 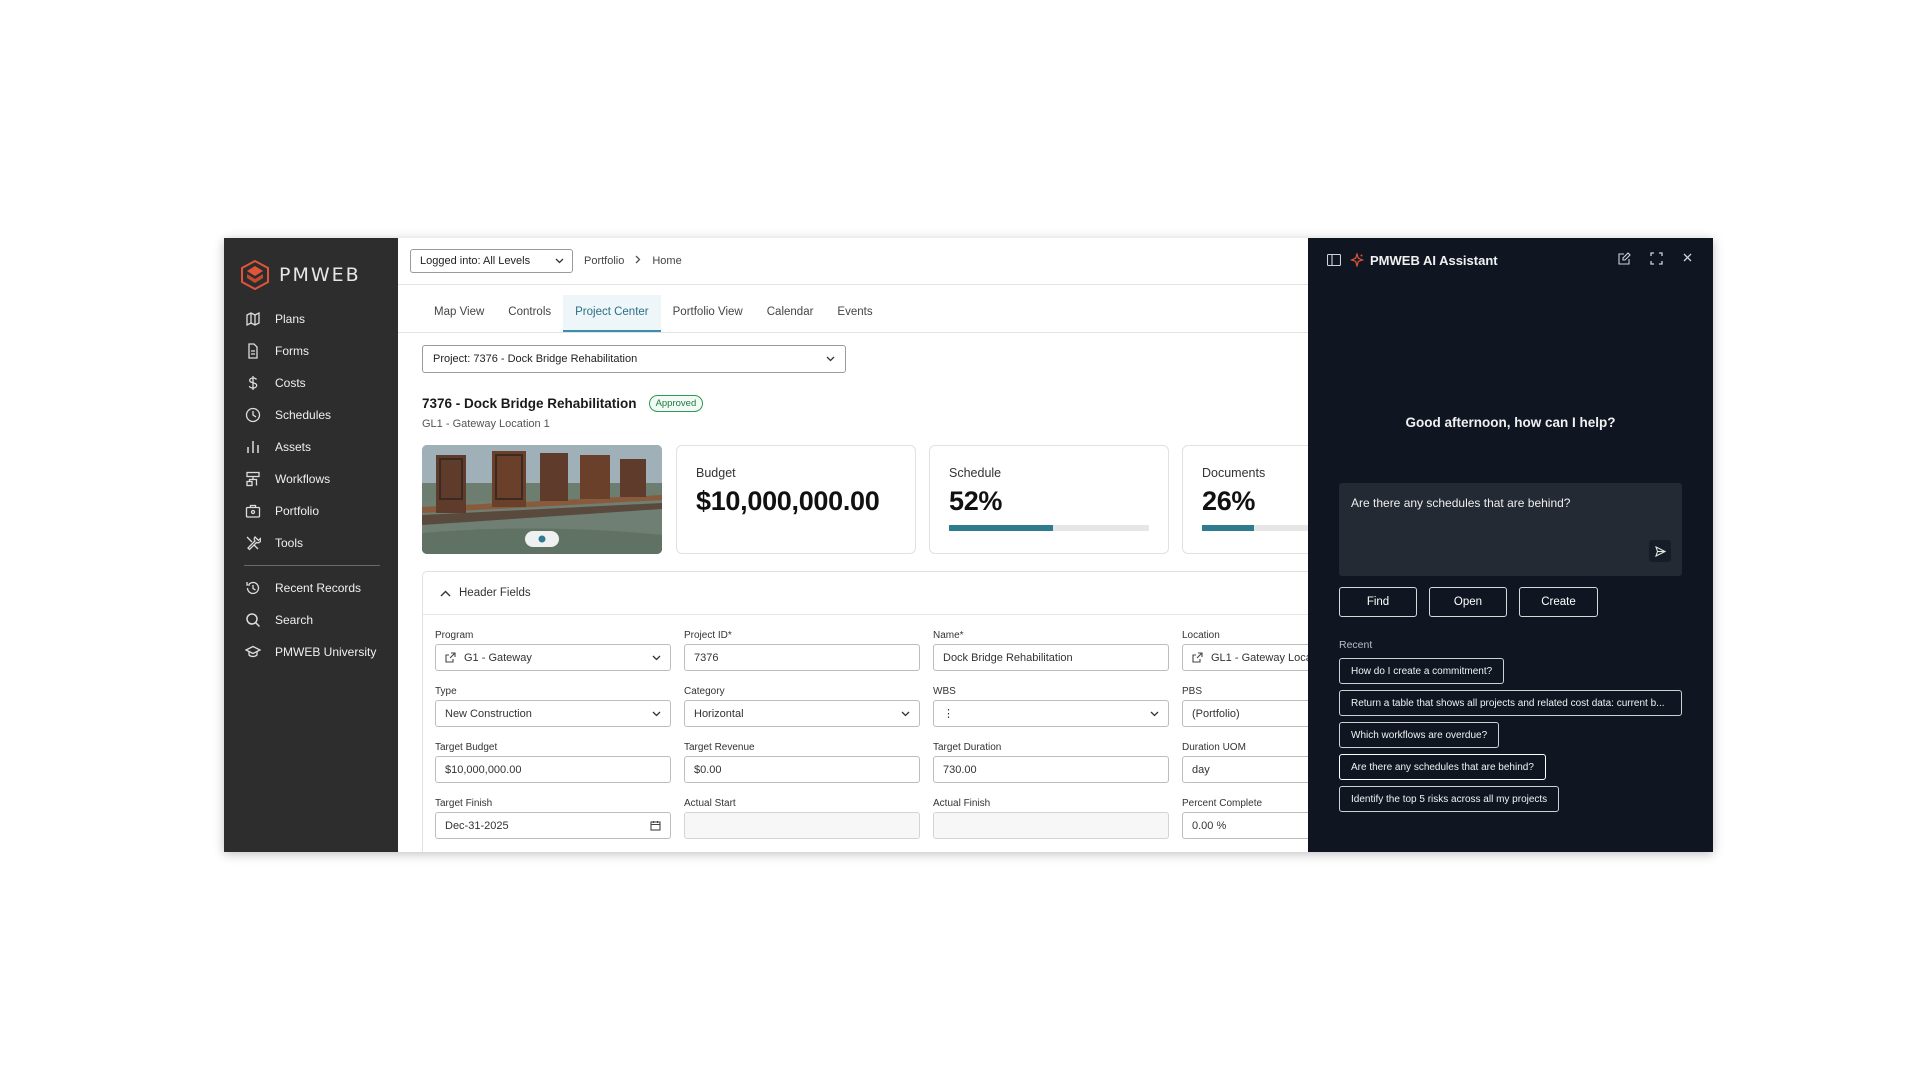 What do you see at coordinates (1245, 825) in the screenshot?
I see `percent-complete-input: 0.00 %` at bounding box center [1245, 825].